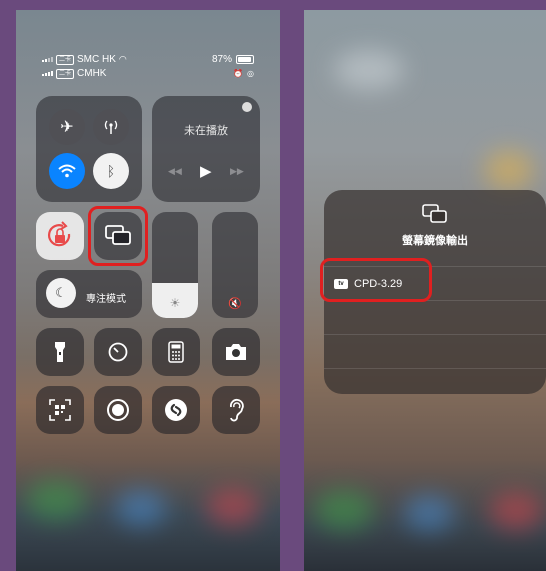  I want to click on flashlight-icon, so click(60, 352).